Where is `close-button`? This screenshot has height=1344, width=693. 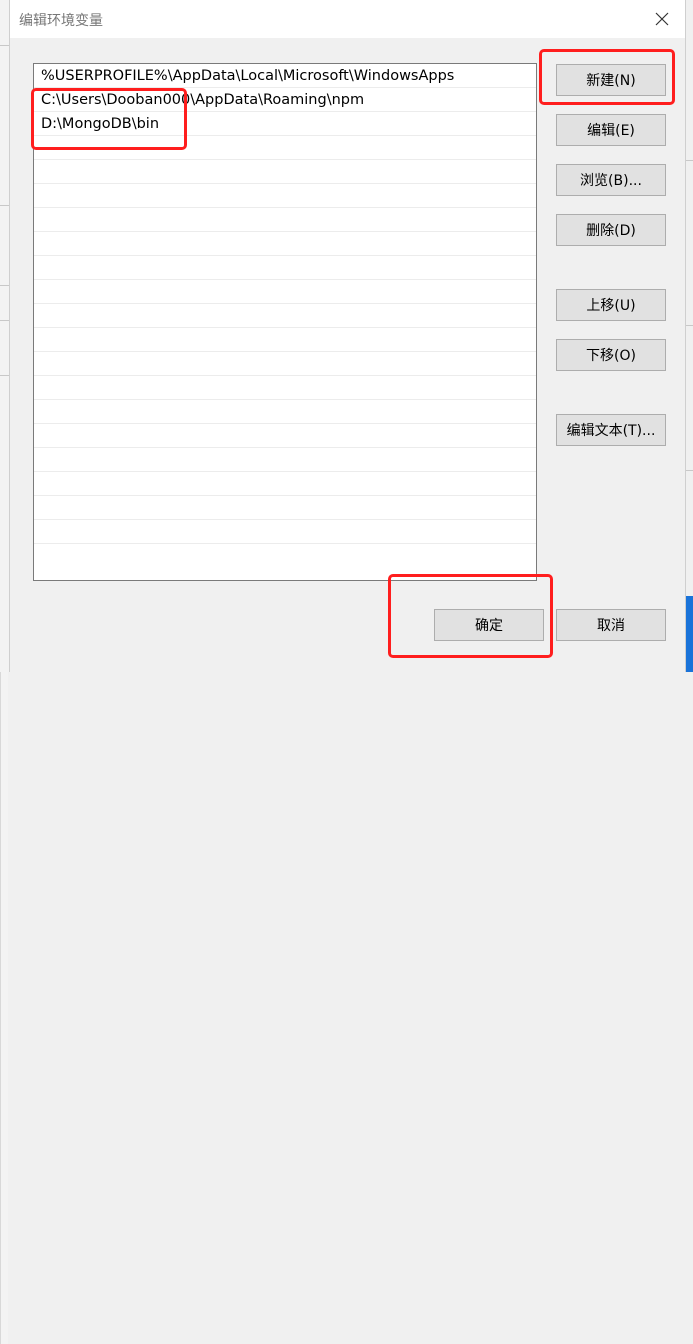
close-button is located at coordinates (662, 19).